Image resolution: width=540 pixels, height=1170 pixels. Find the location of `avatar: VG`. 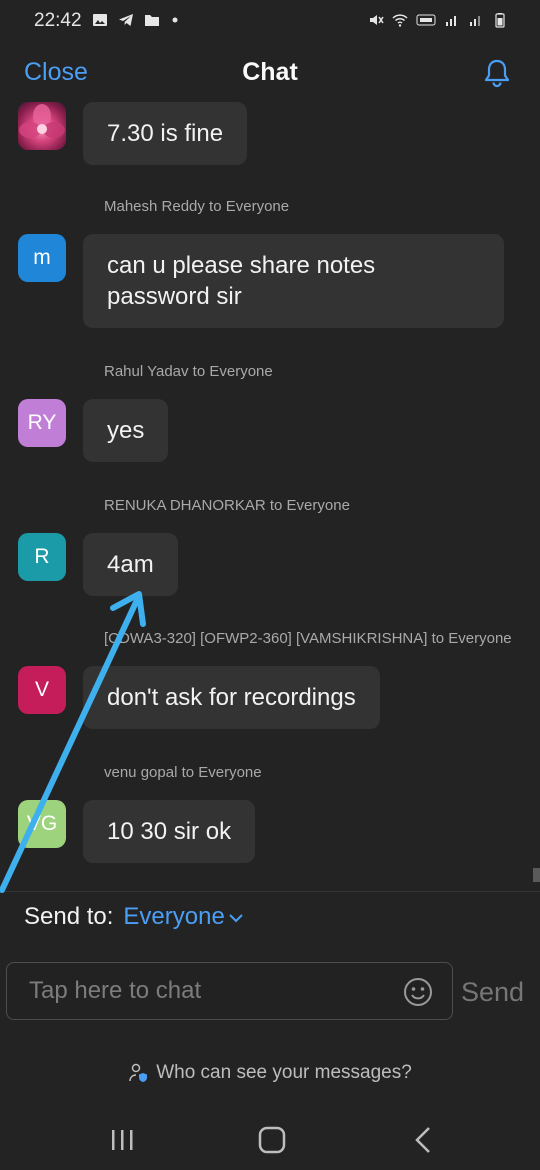

avatar: VG is located at coordinates (42, 824).